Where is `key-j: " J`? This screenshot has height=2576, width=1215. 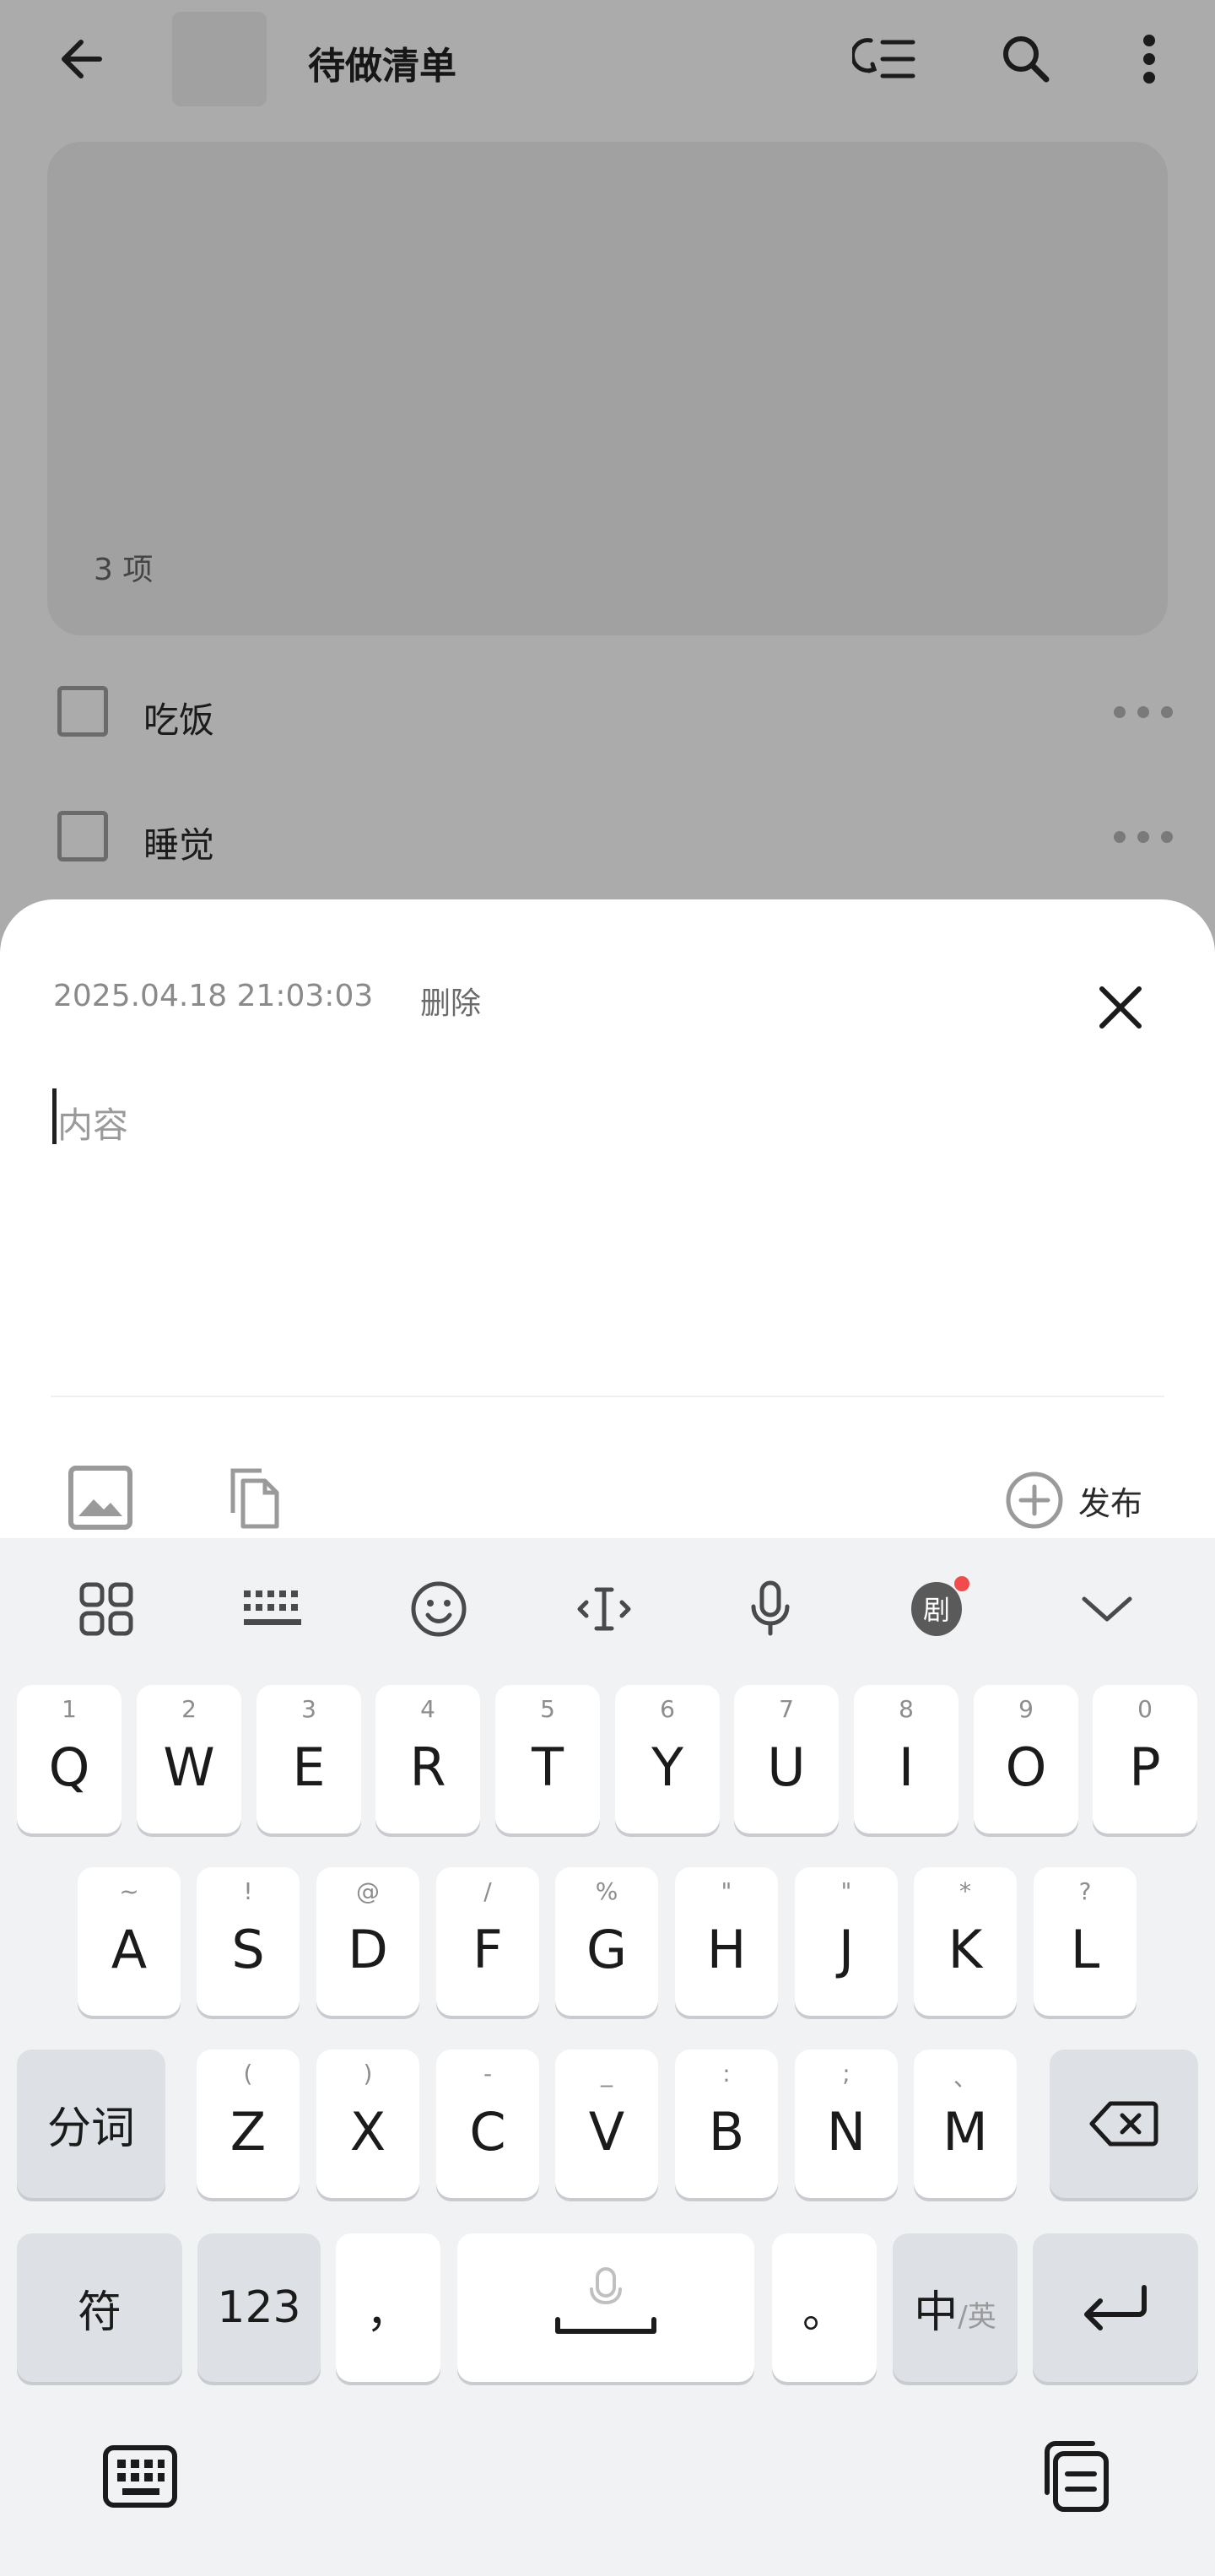
key-j: " J is located at coordinates (846, 1941).